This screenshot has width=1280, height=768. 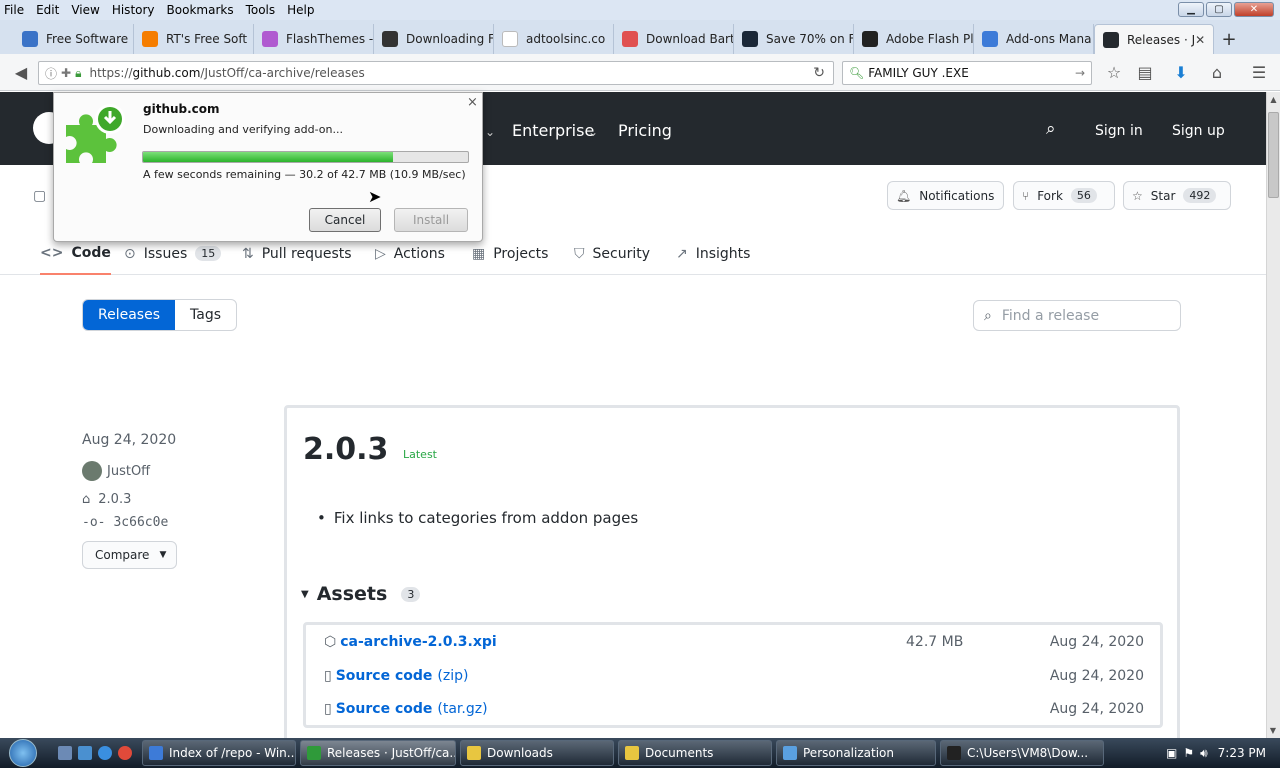 What do you see at coordinates (51, 73) in the screenshot?
I see `info-icon: ⓘ` at bounding box center [51, 73].